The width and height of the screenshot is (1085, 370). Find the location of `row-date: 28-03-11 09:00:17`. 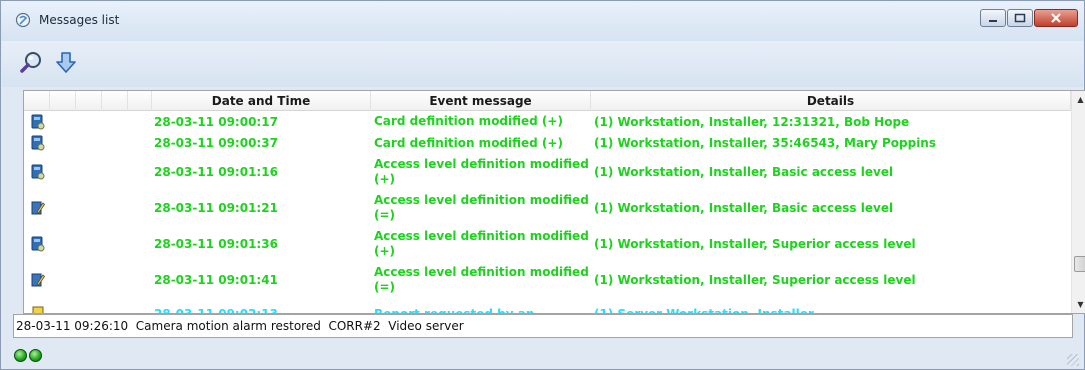

row-date: 28-03-11 09:00:17 is located at coordinates (216, 121).